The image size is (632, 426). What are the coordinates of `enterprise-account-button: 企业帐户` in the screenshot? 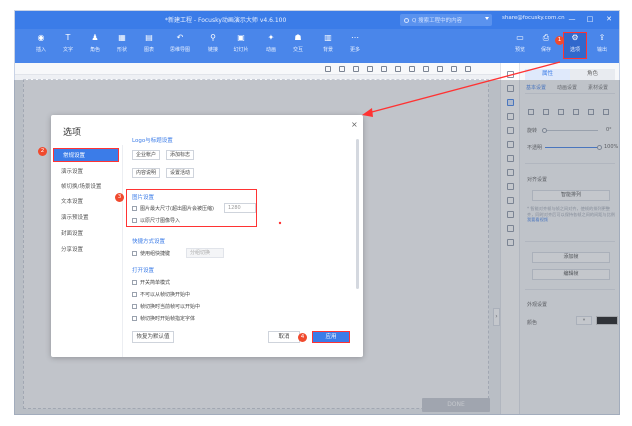 It's located at (146, 155).